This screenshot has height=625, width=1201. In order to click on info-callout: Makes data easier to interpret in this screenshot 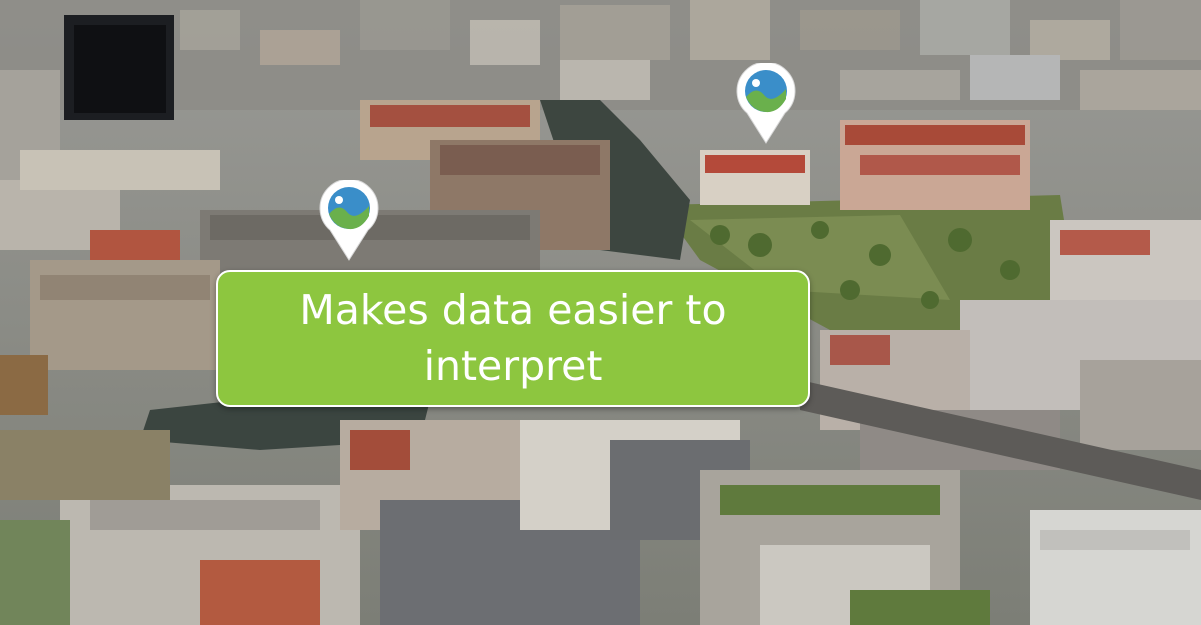, I will do `click(513, 338)`.